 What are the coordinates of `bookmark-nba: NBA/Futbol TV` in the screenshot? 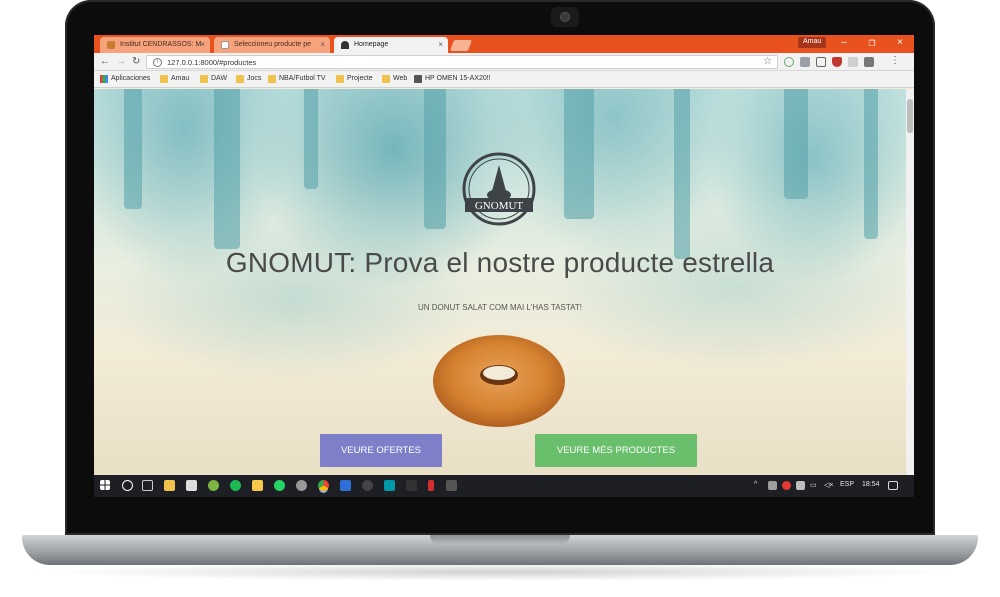 It's located at (297, 79).